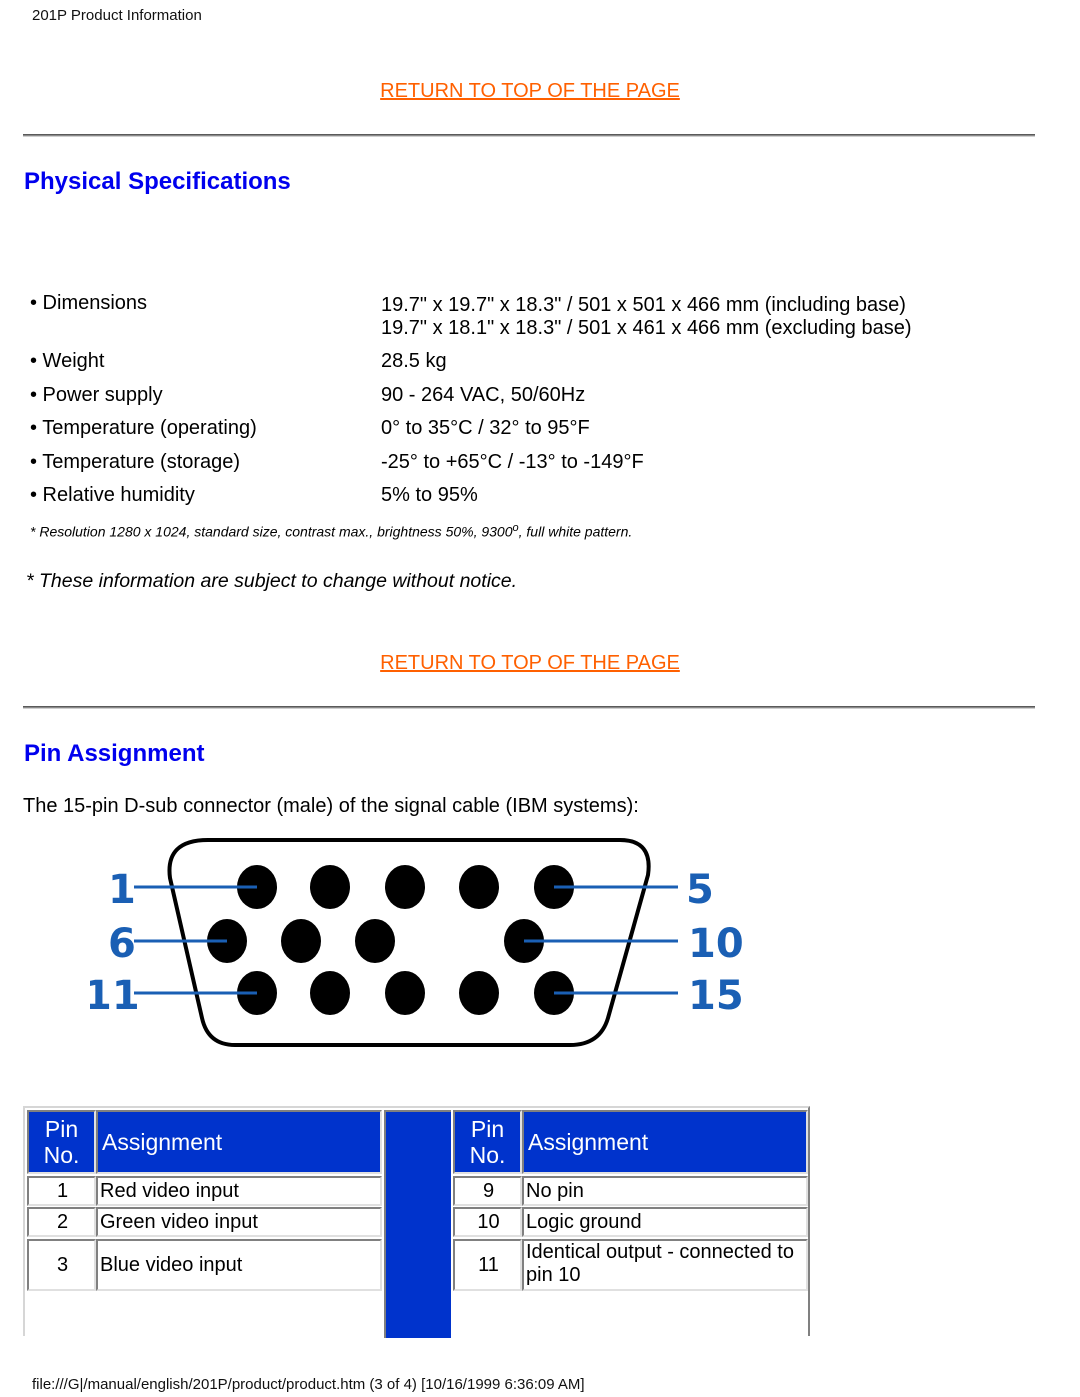  What do you see at coordinates (665, 1191) in the screenshot?
I see `pin-assignment-cell: No pin` at bounding box center [665, 1191].